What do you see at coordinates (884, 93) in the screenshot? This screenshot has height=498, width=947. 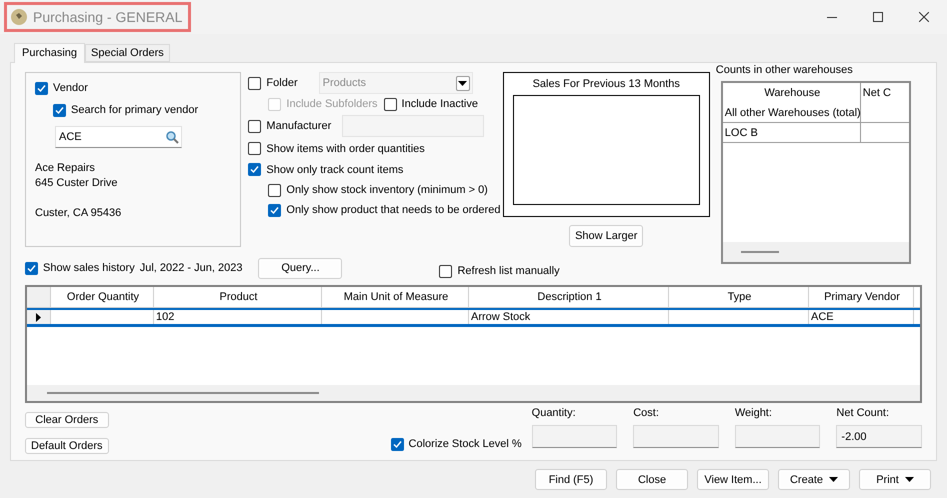 I see `column-header: Net C` at bounding box center [884, 93].